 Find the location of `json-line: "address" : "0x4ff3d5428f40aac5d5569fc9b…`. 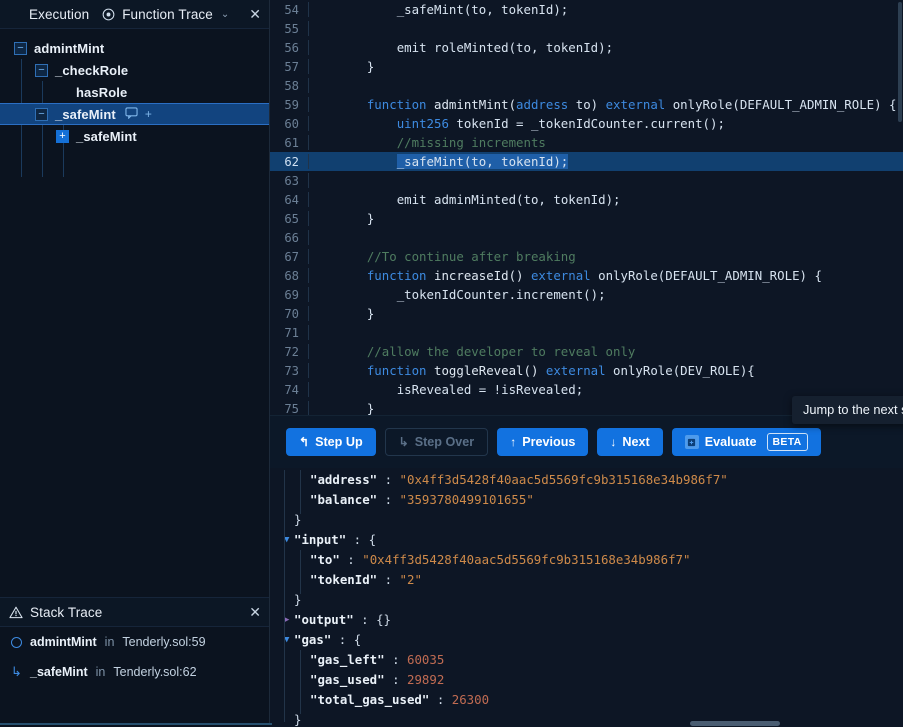

json-line: "address" : "0x4ff3d5428f40aac5d5569fc9b… is located at coordinates (586, 480).